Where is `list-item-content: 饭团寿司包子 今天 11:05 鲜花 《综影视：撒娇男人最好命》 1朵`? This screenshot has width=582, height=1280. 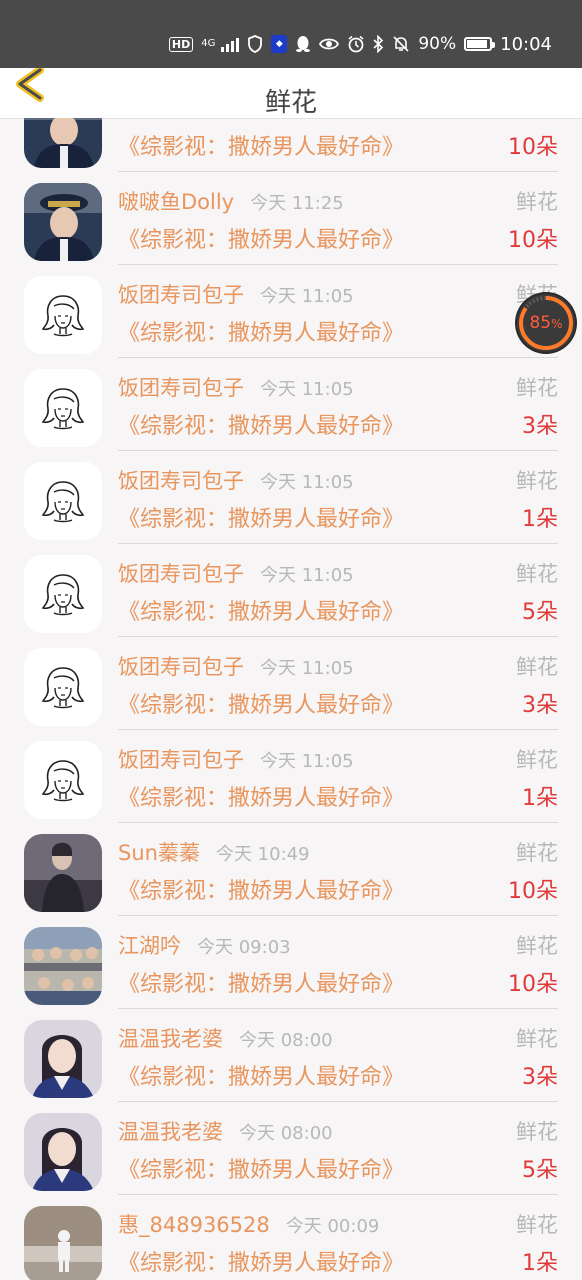 list-item-content: 饭团寿司包子 今天 11:05 鲜花 《综影视：撒娇男人最好命》 1朵 is located at coordinates (338, 776).